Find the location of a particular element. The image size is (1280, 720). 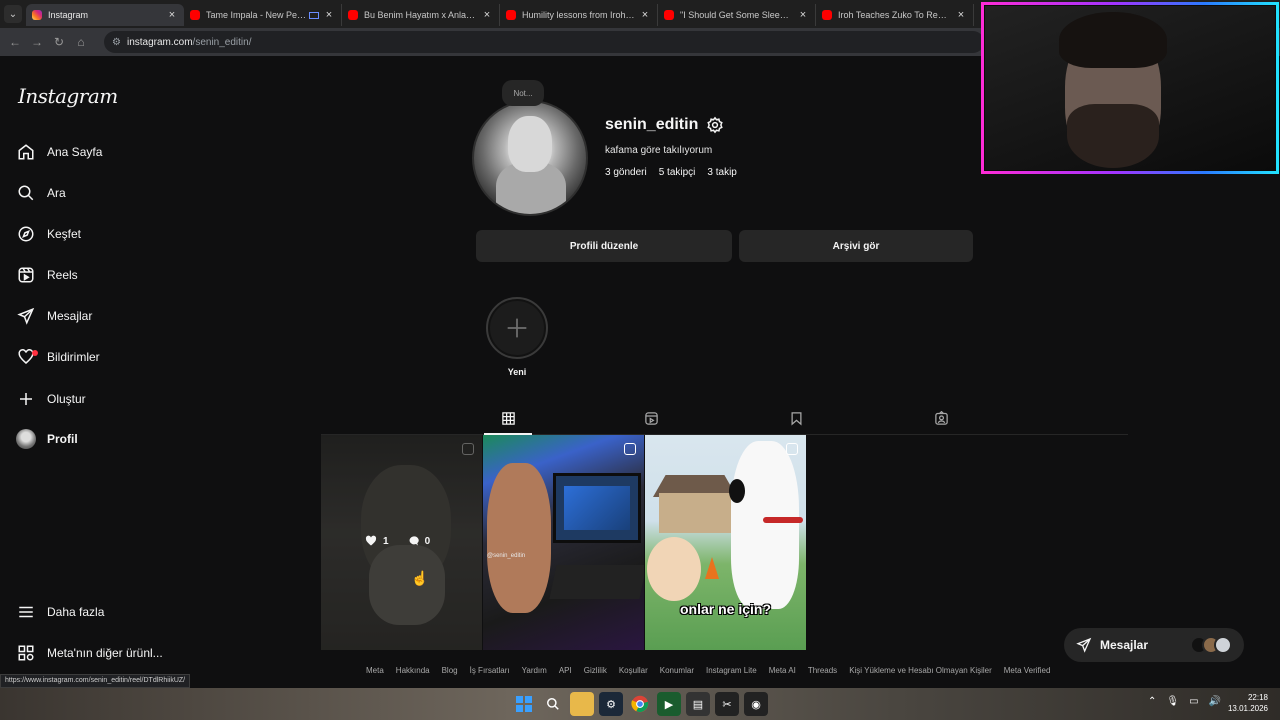

tab-instagram: Instagram × is located at coordinates (105, 15).